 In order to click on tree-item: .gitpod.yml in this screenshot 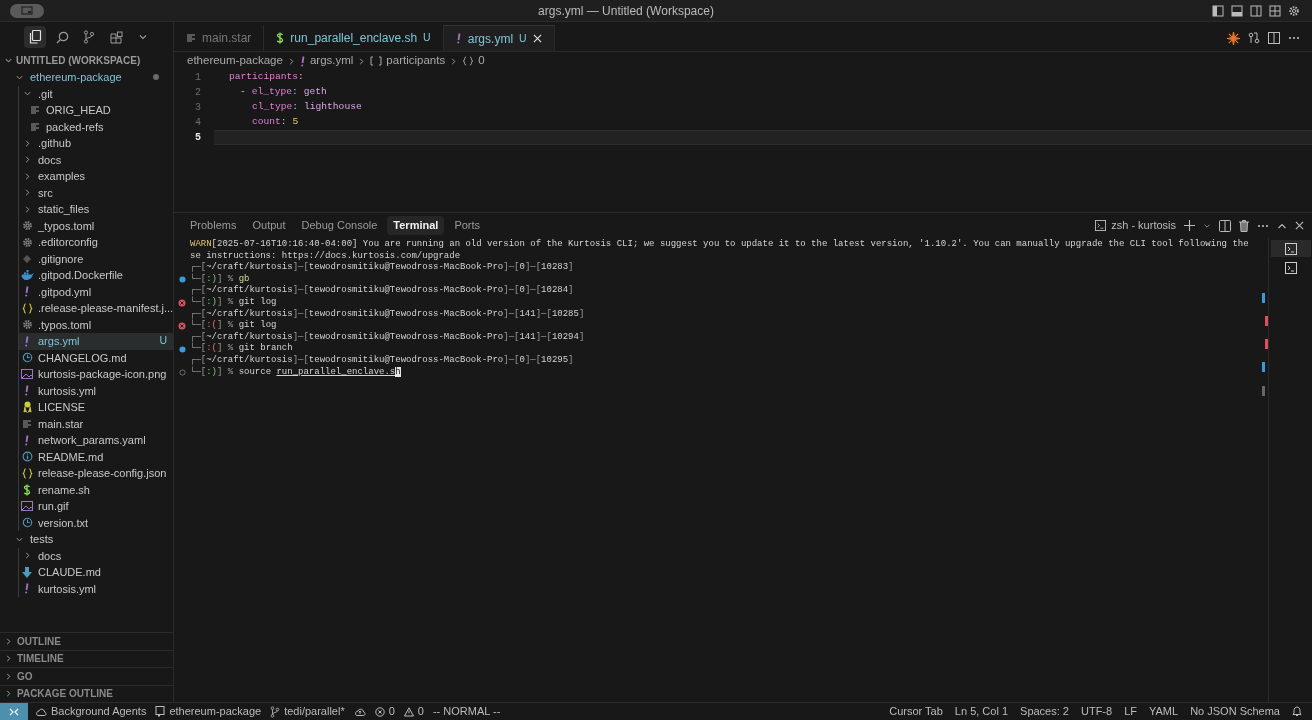, I will do `click(96, 291)`.